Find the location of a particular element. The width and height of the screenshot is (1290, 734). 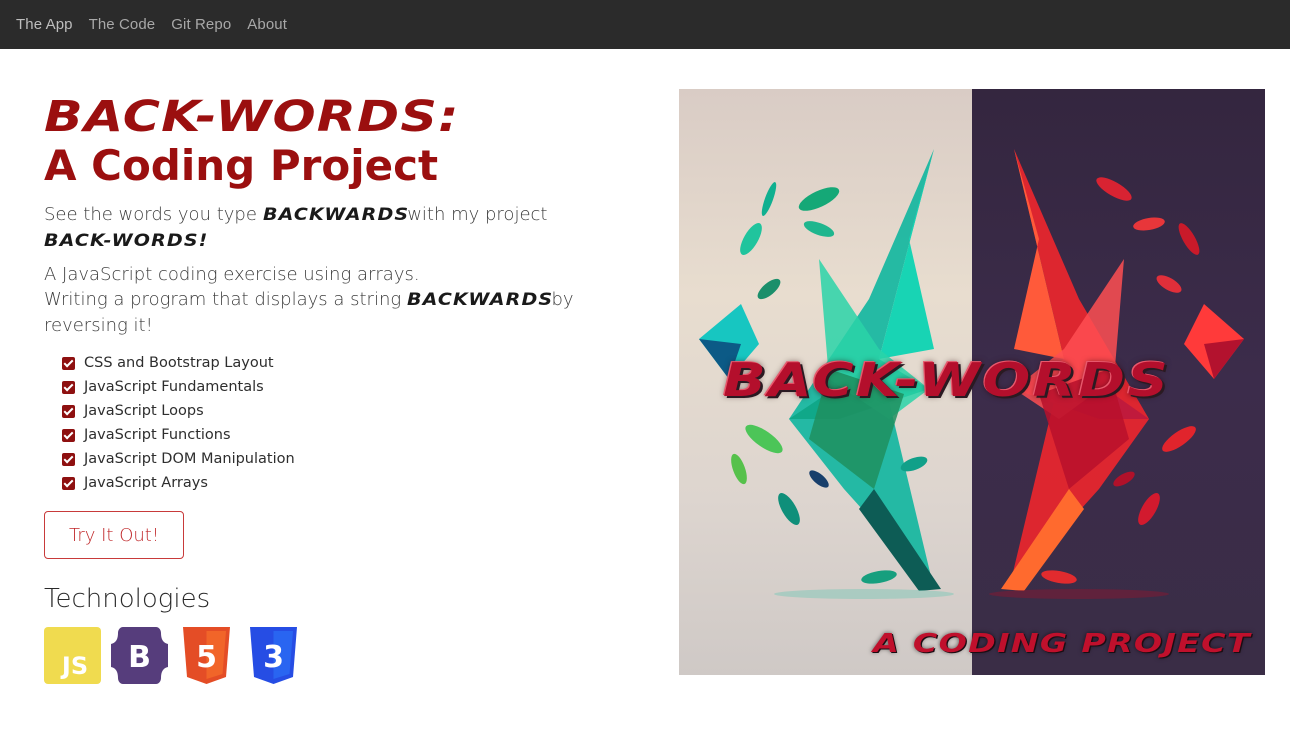

bootstrap-icon-text: B is located at coordinates (139, 657).